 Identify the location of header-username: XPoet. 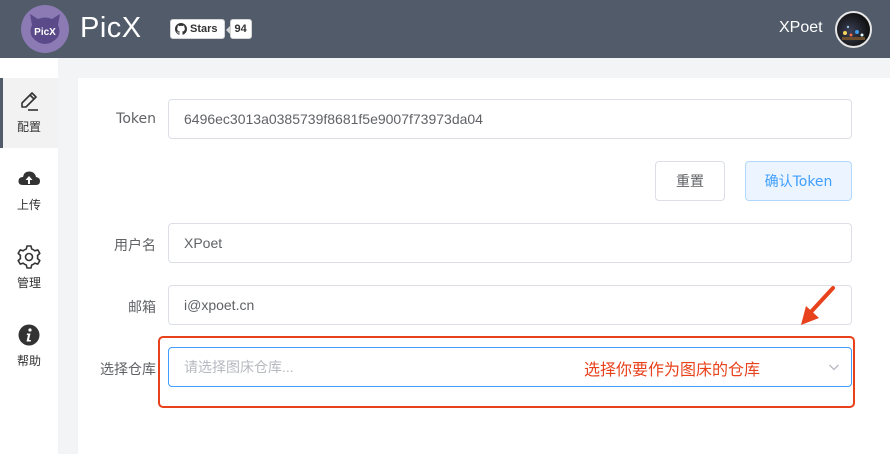
(801, 28).